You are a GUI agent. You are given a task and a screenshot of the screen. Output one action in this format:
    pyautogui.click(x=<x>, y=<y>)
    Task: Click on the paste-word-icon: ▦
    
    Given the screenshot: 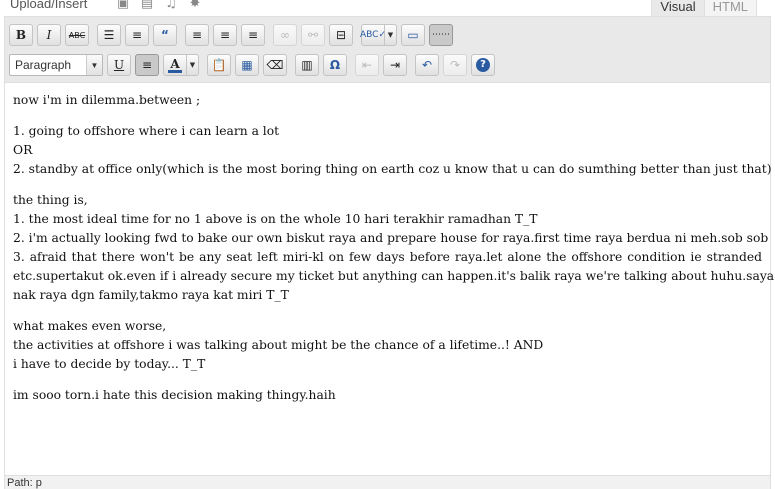 What is the action you would take?
    pyautogui.click(x=247, y=65)
    